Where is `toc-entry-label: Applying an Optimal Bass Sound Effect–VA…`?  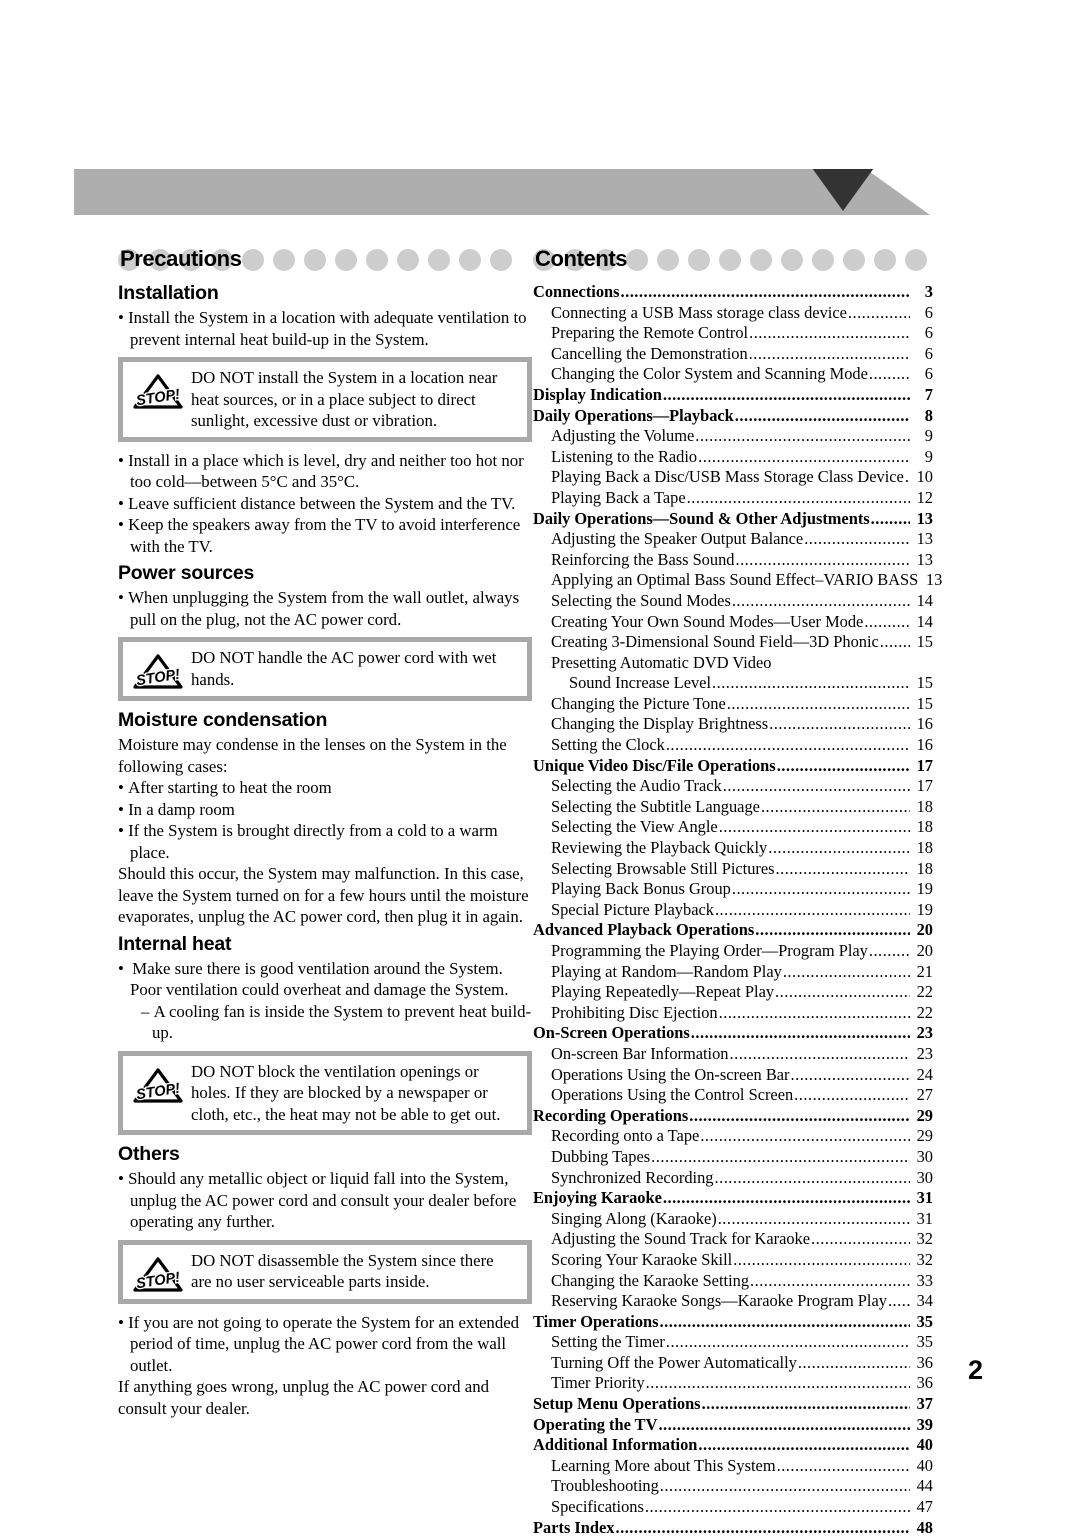 toc-entry-label: Applying an Optimal Bass Sound Effect–VA… is located at coordinates (735, 580).